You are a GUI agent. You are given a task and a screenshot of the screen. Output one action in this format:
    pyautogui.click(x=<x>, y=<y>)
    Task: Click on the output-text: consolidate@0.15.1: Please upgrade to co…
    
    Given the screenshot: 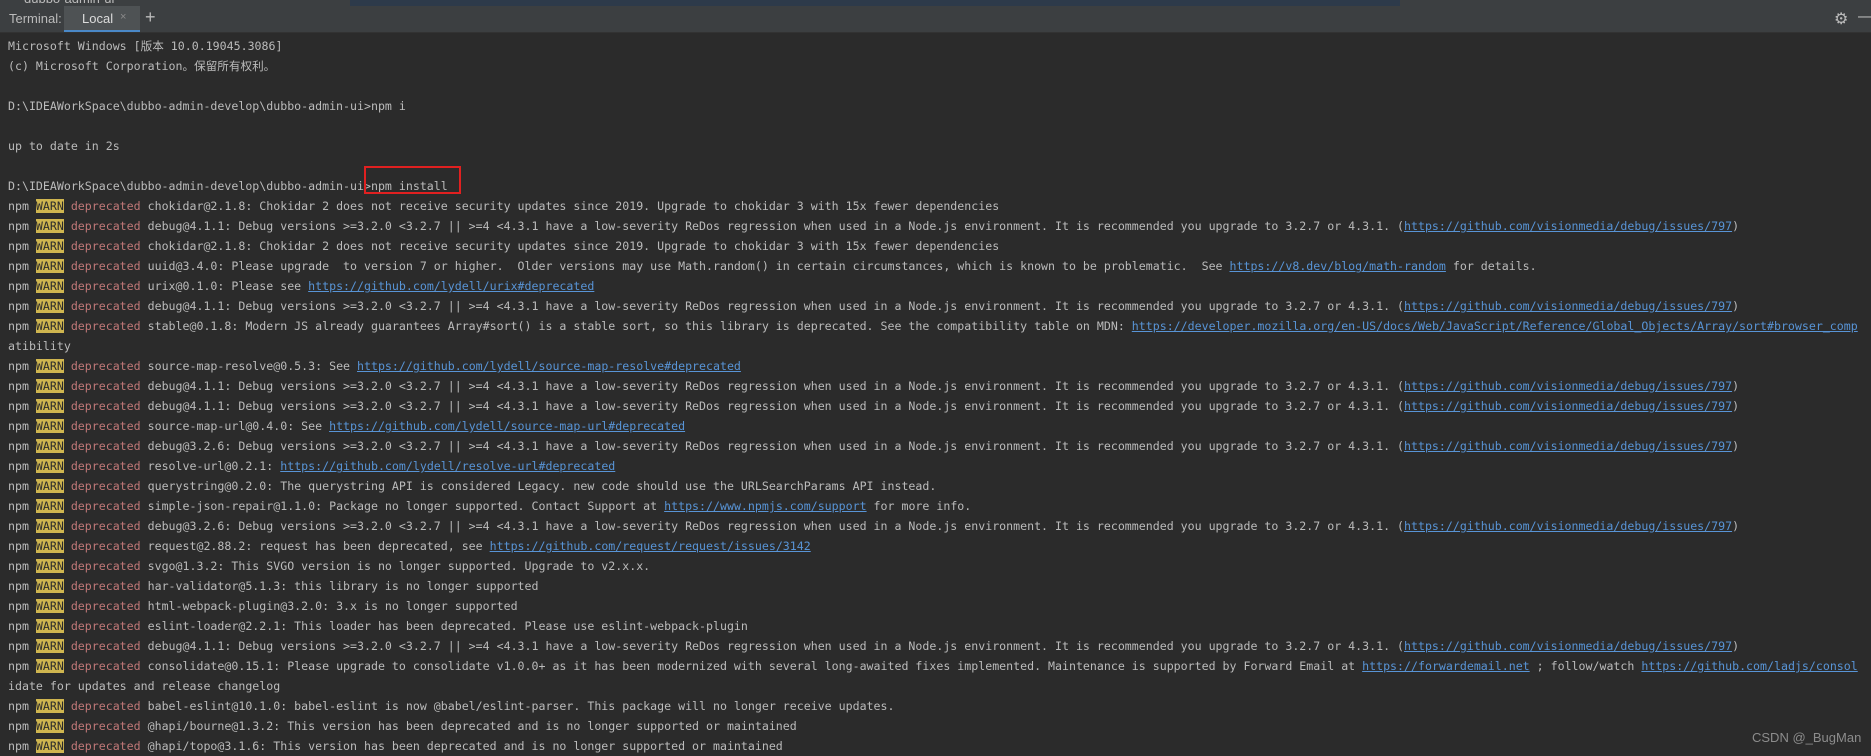 What is the action you would take?
    pyautogui.click(x=751, y=666)
    